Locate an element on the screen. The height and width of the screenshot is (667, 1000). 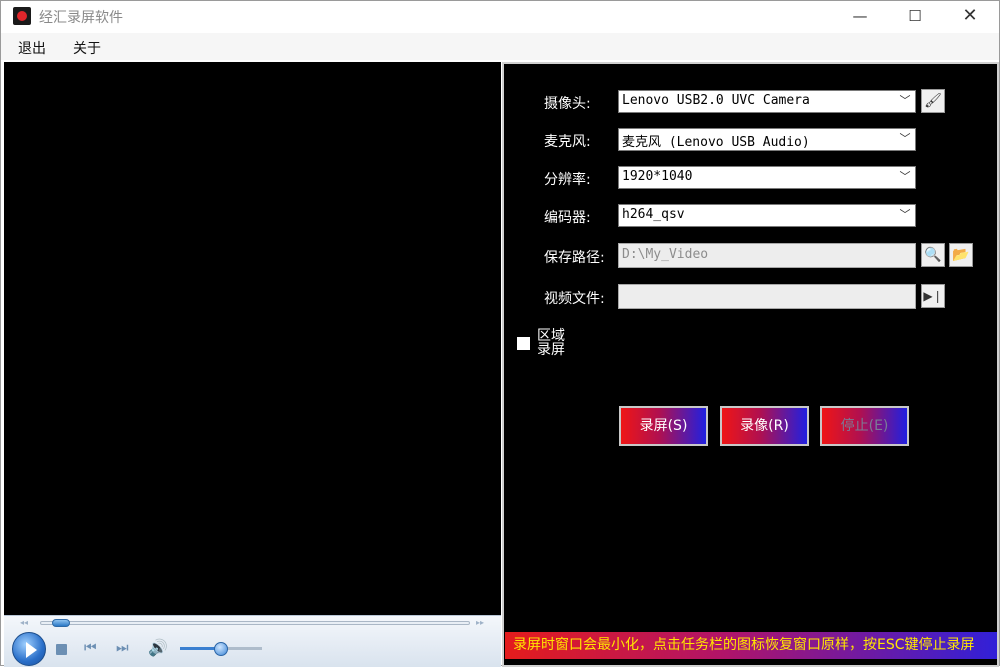
minimize-button: — is located at coordinates (860, 16).